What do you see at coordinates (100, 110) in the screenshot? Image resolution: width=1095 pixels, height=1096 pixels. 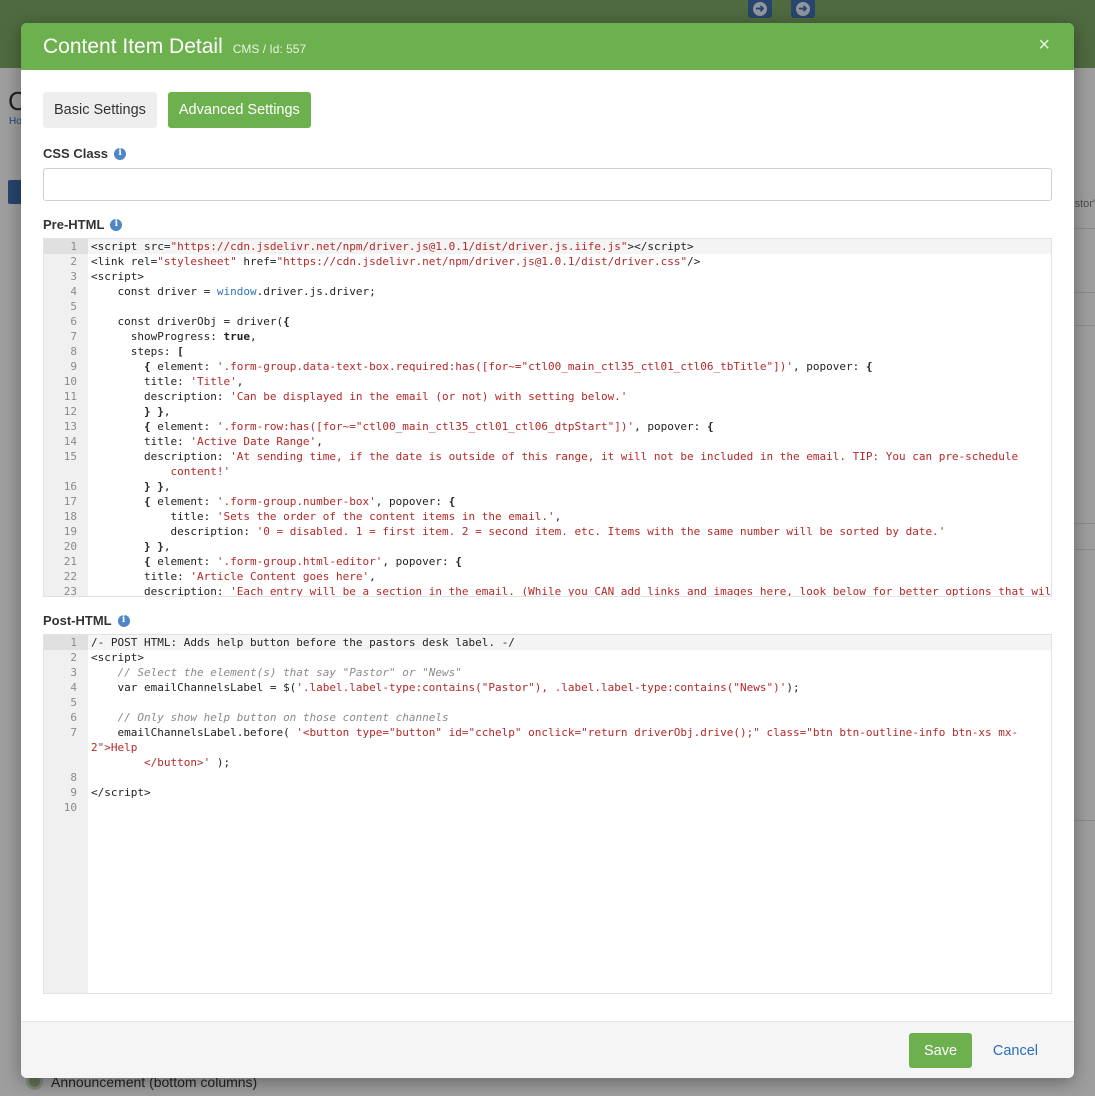 I see `tab-basic-settings: Basic Settings` at bounding box center [100, 110].